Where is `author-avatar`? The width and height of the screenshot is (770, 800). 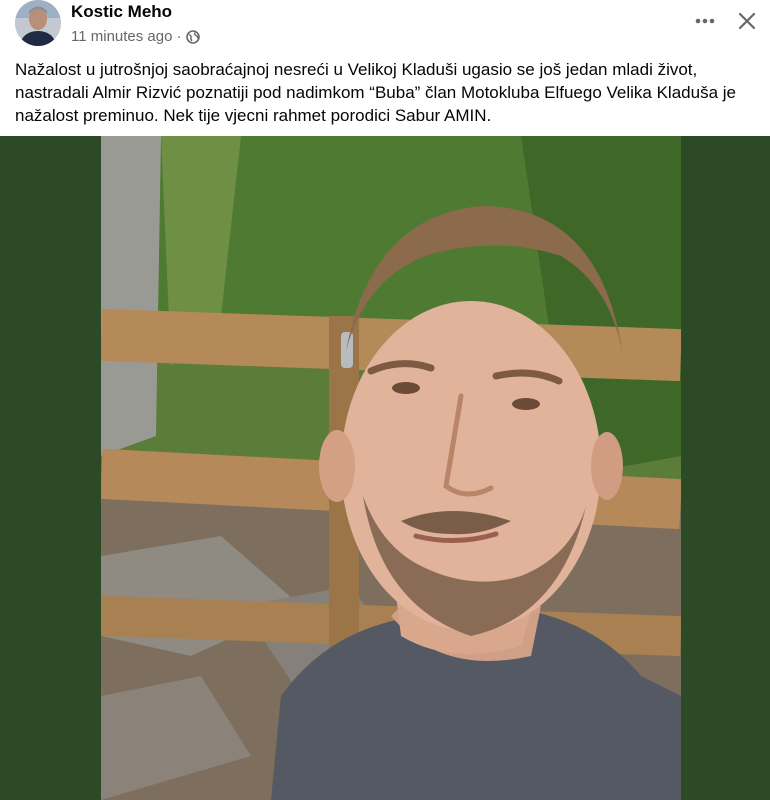
author-avatar is located at coordinates (38, 23).